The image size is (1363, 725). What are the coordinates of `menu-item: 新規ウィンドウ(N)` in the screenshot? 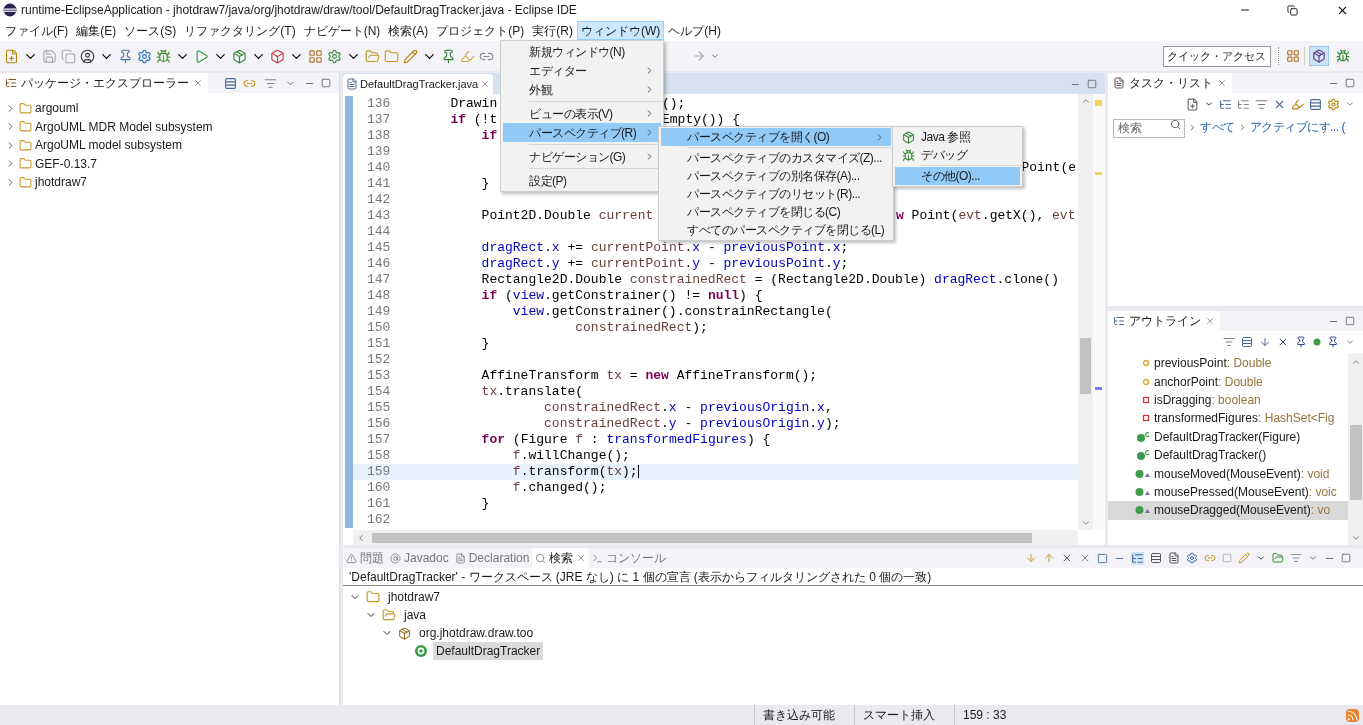 It's located at (582, 51).